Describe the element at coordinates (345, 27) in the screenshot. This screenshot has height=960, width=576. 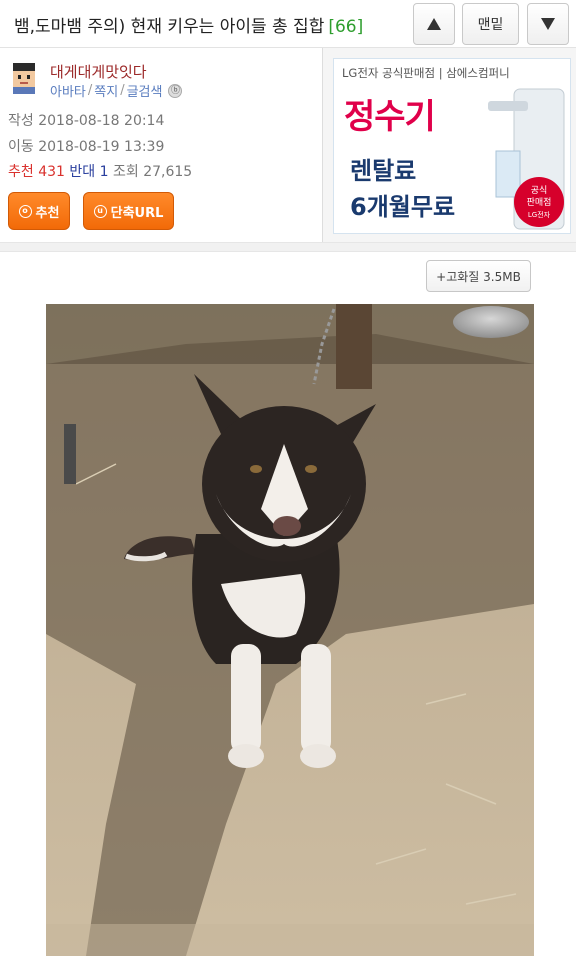
I see `comment-count: [66]` at that location.